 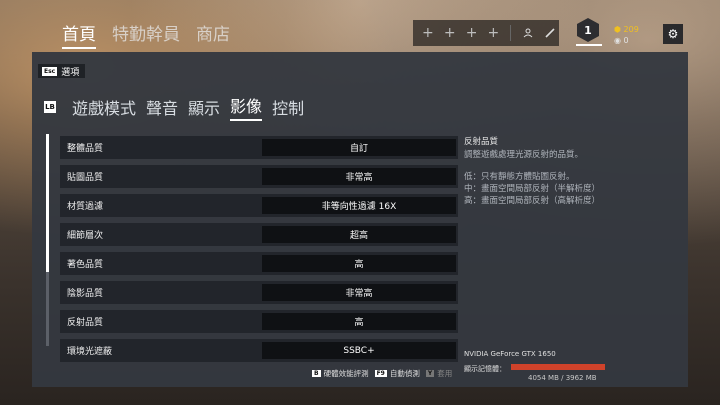 I want to click on key-f9-icon: F9, so click(x=380, y=373).